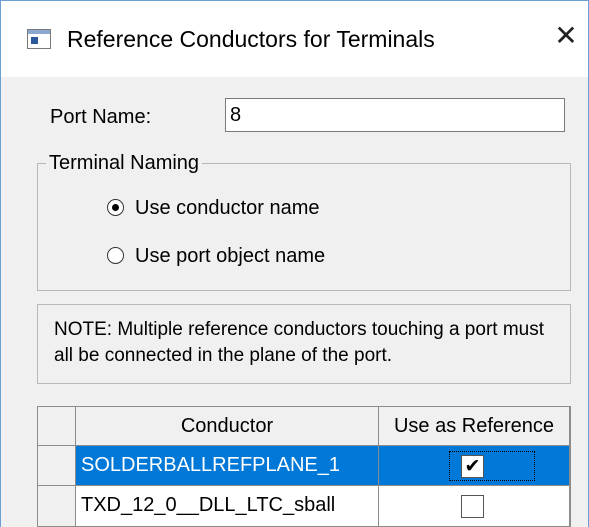  What do you see at coordinates (115, 255) in the screenshot?
I see `radio-button` at bounding box center [115, 255].